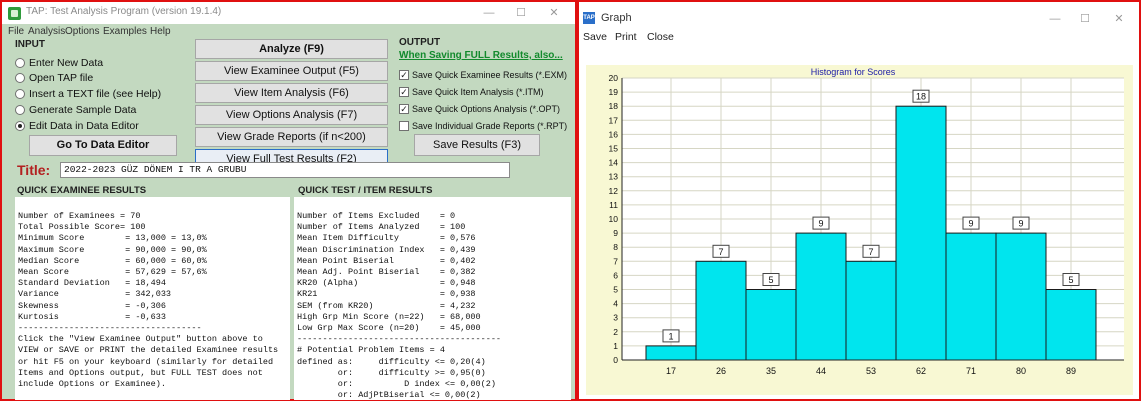  Describe the element at coordinates (490, 126) in the screenshot. I see `check-label: Save Individual Grade Reports (*.RPT)` at that location.